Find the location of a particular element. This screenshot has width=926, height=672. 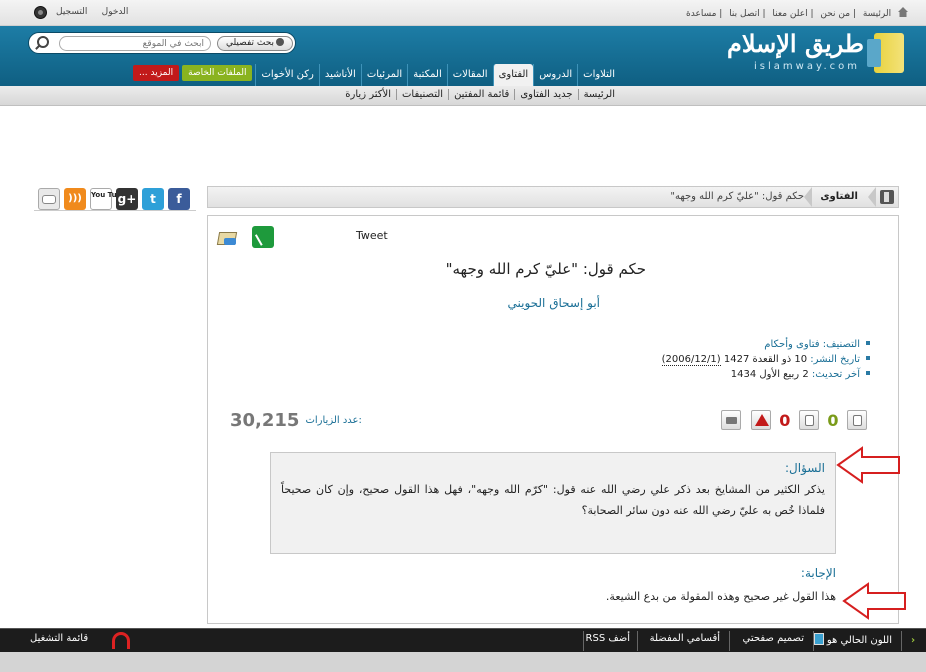

subnav-muftis: قائمة المفتين is located at coordinates (481, 94).